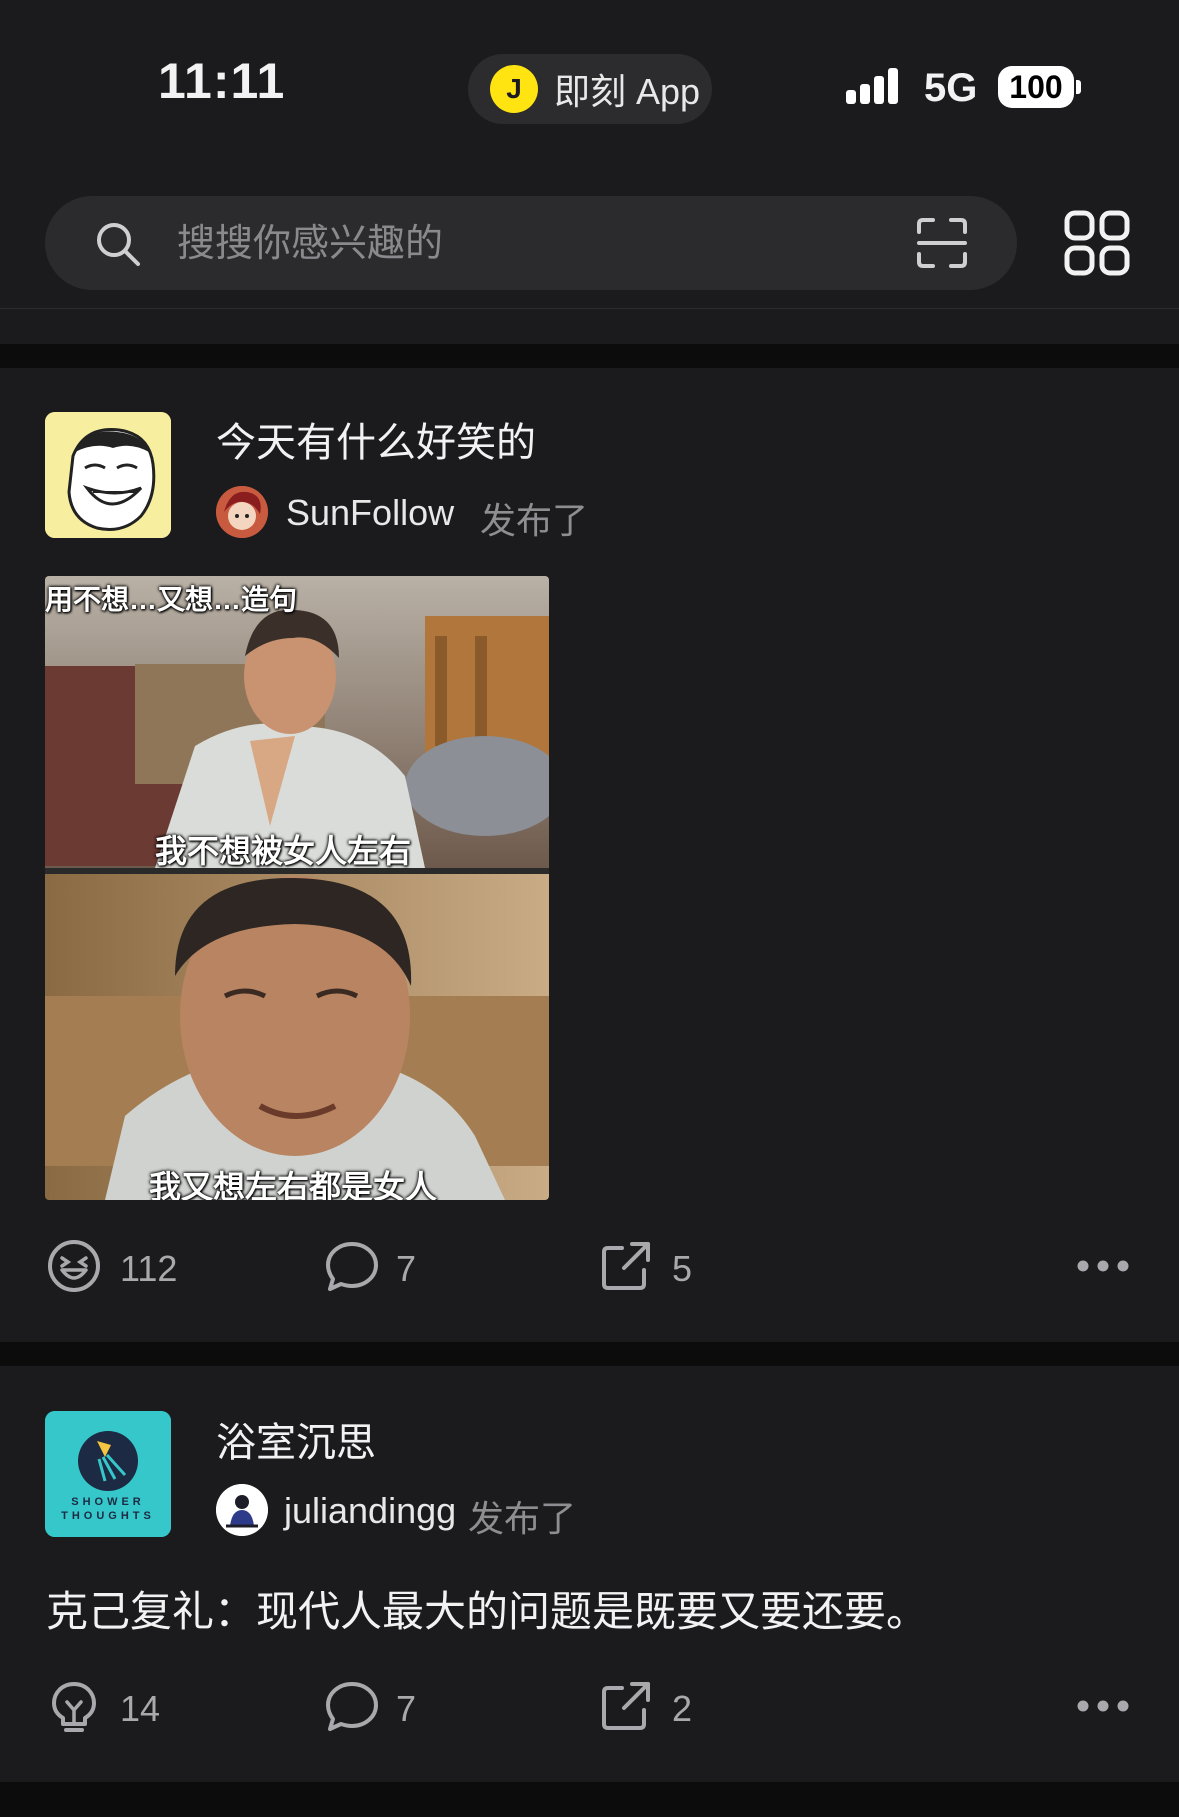 The height and width of the screenshot is (1817, 1179). I want to click on meme-photo-icon, so click(297, 888).